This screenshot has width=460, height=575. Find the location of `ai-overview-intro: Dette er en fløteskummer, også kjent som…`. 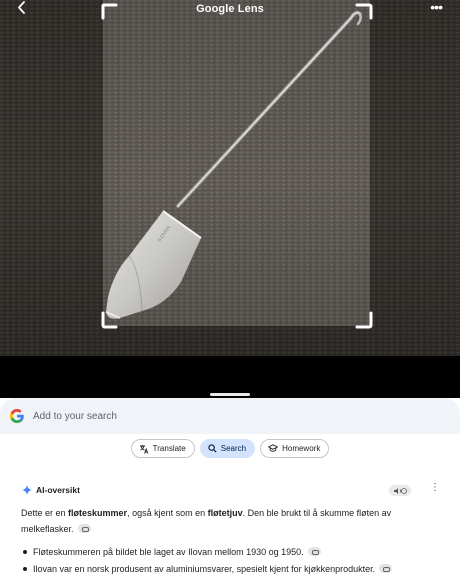

ai-overview-intro: Dette er en fløteskummer, også kjent som… is located at coordinates (231, 521).